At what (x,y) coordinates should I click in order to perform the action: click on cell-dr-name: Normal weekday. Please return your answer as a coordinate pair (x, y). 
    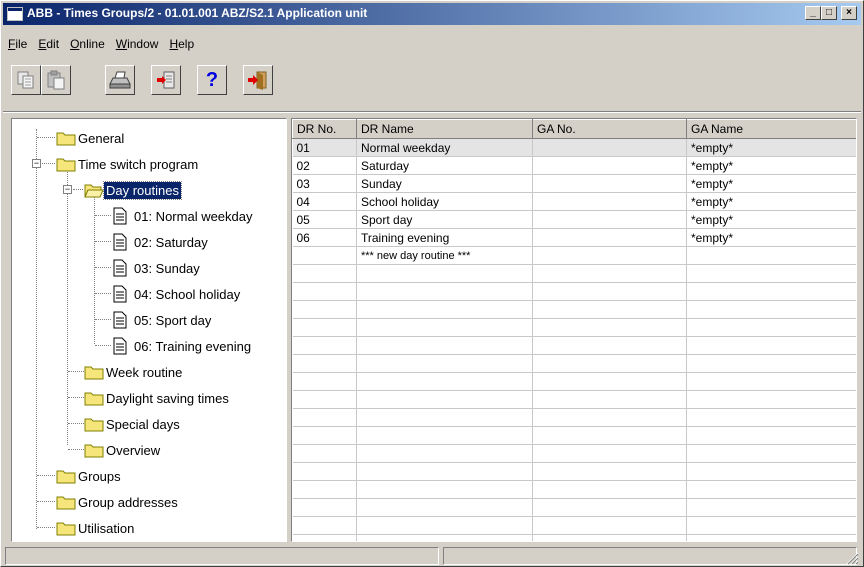
    Looking at the image, I should click on (444, 147).